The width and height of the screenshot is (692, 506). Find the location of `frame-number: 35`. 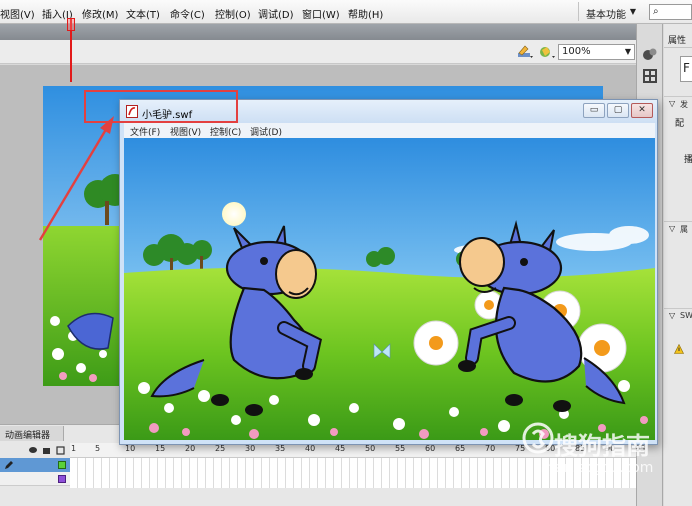

frame-number: 35 is located at coordinates (280, 448).